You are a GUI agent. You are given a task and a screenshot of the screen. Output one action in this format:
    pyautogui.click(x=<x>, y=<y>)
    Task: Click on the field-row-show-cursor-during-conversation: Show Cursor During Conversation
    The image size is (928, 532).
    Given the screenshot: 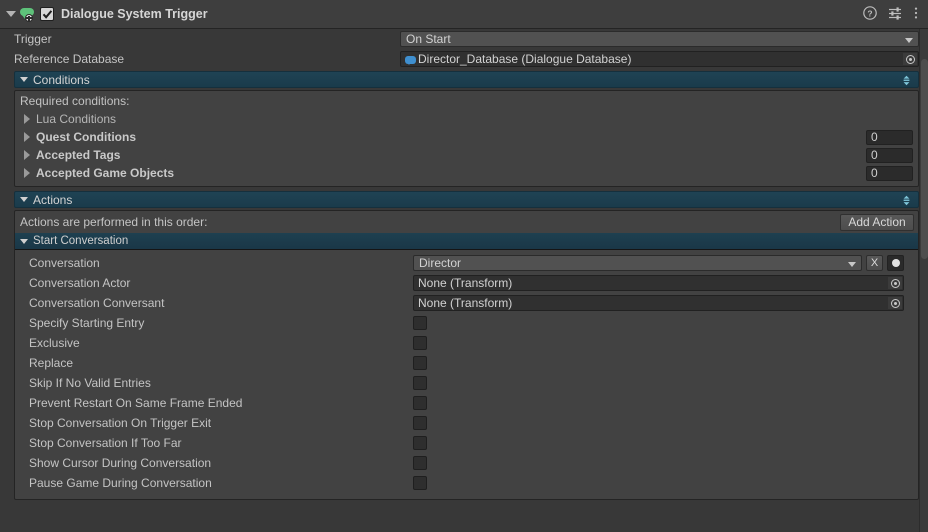 What is the action you would take?
    pyautogui.click(x=466, y=463)
    